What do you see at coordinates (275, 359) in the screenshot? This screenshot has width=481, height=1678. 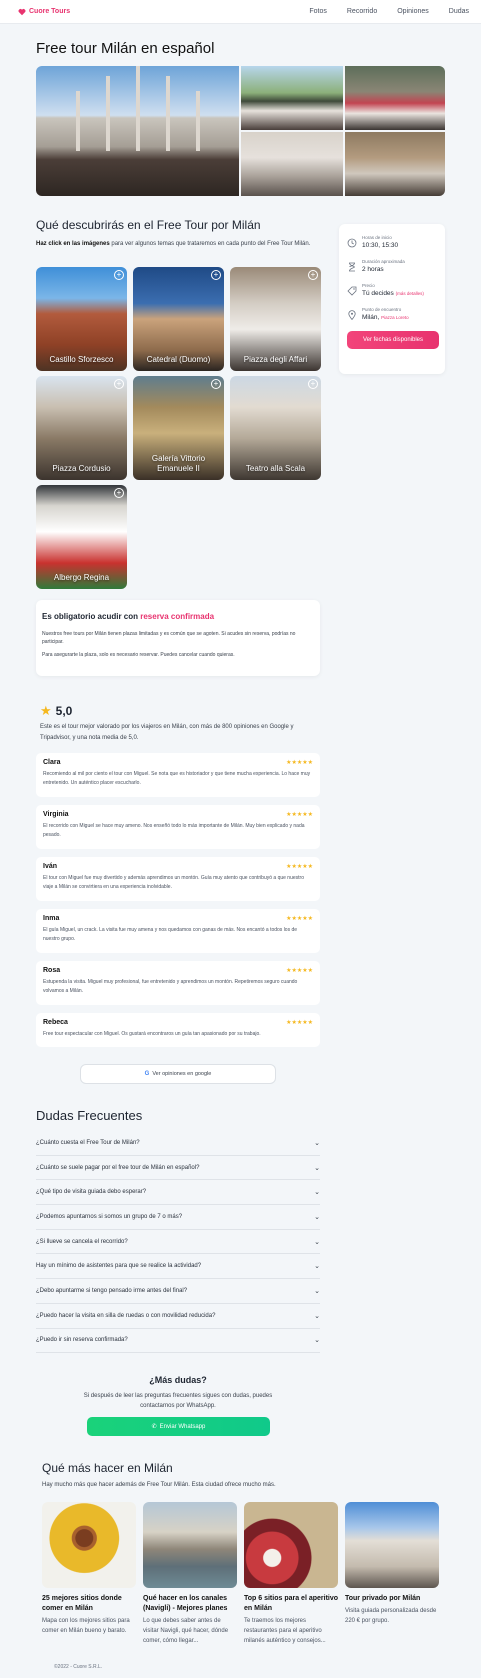 I see `place-label: Piazza degli Affari` at bounding box center [275, 359].